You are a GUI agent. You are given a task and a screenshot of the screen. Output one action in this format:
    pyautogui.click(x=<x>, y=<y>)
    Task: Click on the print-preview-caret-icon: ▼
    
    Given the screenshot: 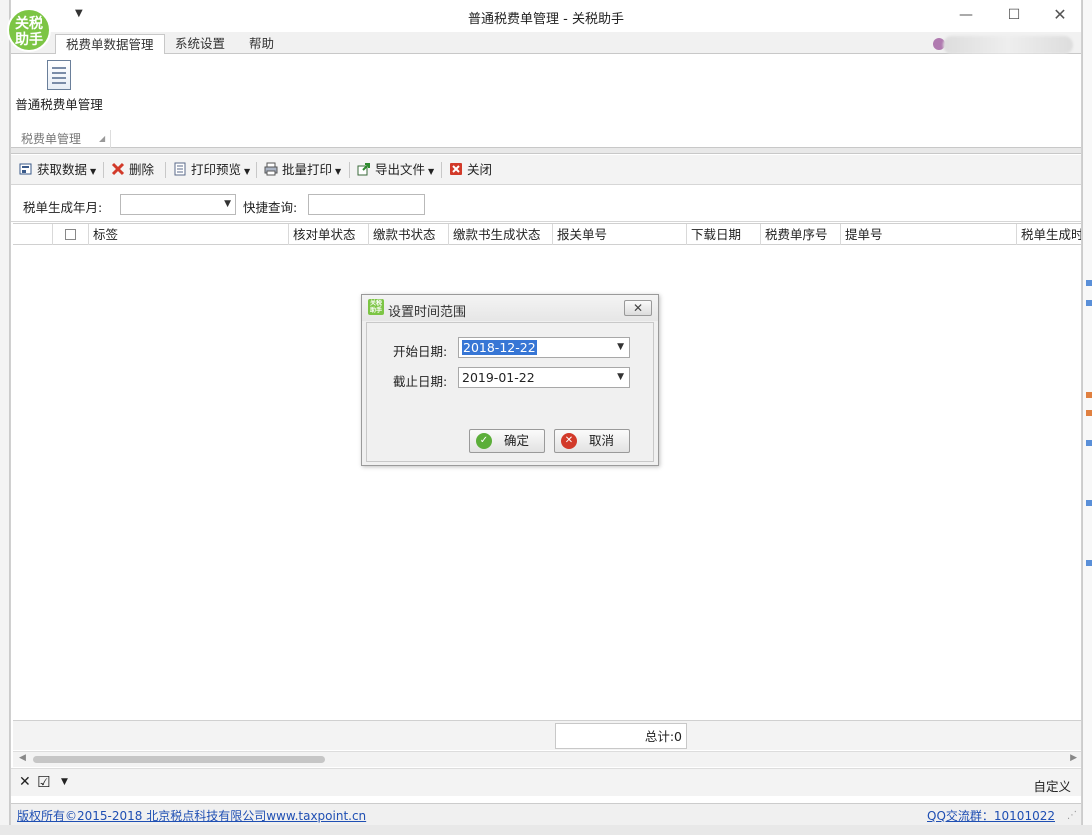 What is the action you would take?
    pyautogui.click(x=247, y=171)
    